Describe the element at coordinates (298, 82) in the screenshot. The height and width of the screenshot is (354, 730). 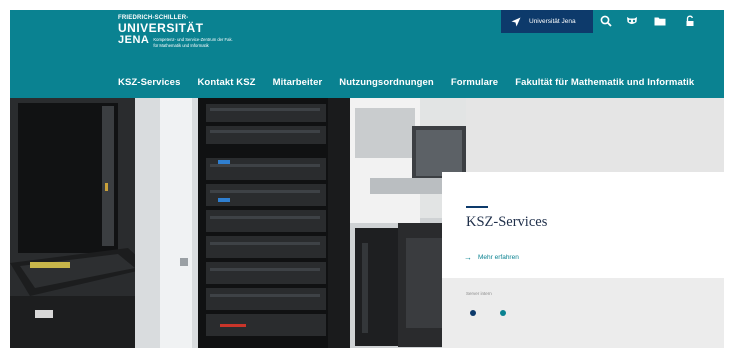
I see `nav-item-mitarbeiter: Mitarbeiter` at that location.